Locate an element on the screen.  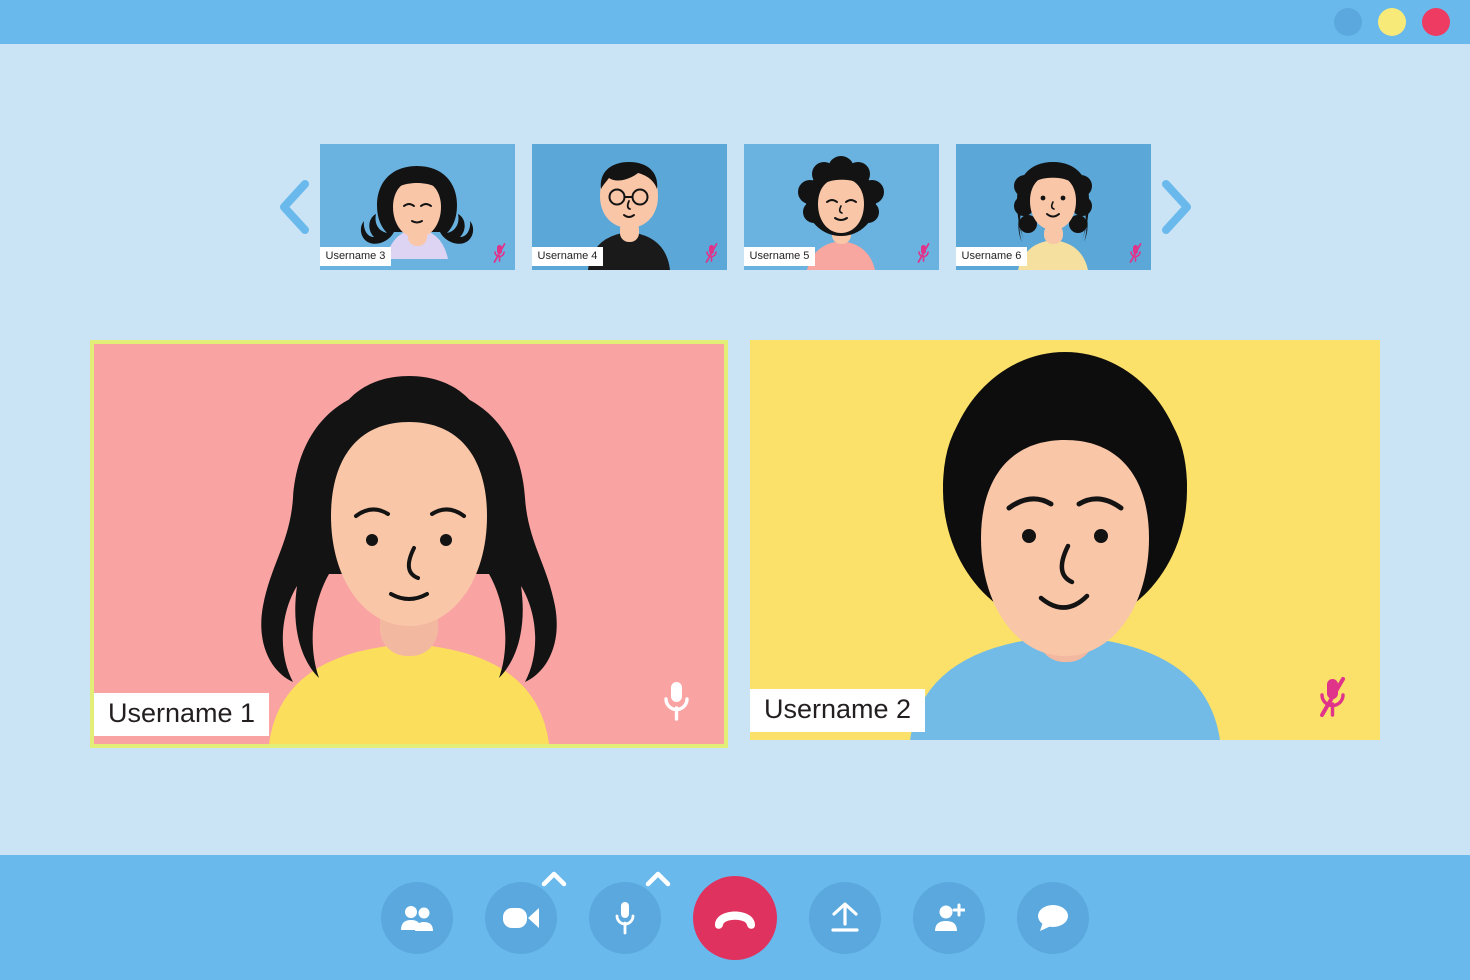
thumbnail-label: Username 3 is located at coordinates (355, 256).